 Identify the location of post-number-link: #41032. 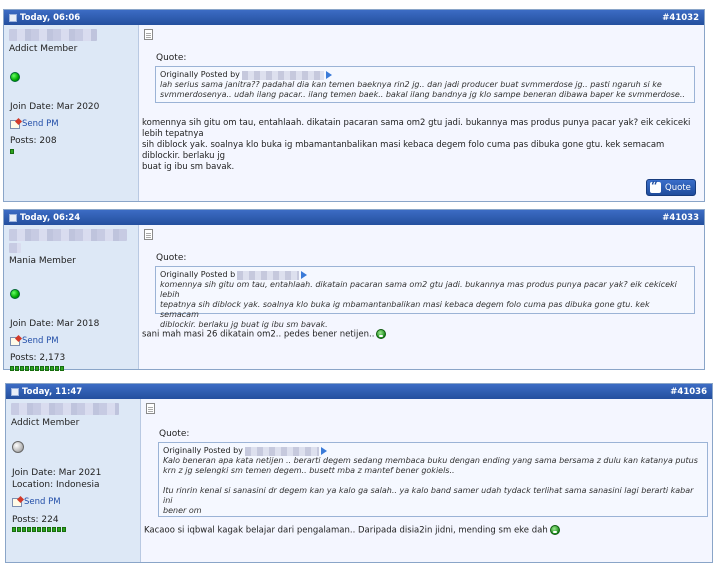
(680, 18).